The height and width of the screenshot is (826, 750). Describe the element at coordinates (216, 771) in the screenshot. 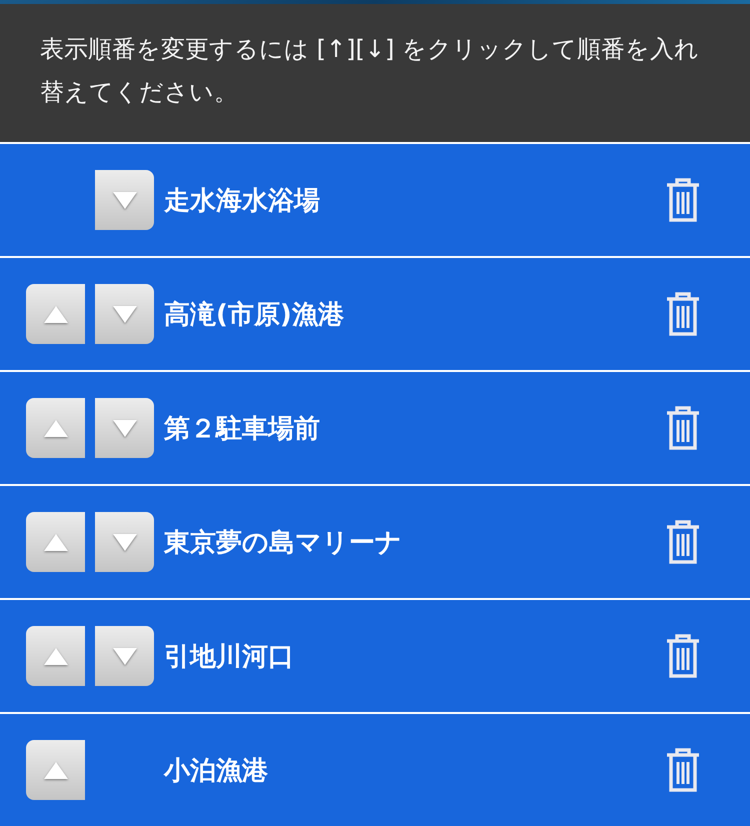

I see `location-name: 小泊漁港` at that location.